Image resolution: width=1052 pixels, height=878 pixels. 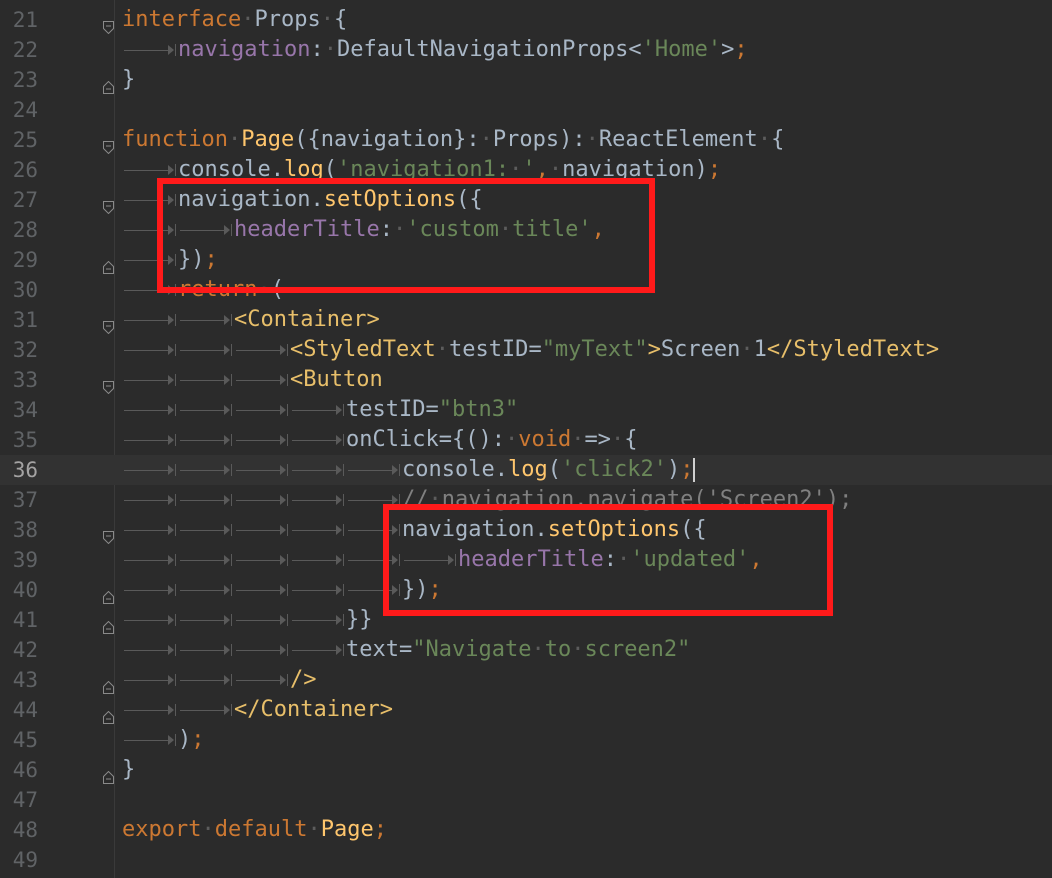 I want to click on code-text: return·(, so click(x=231, y=290).